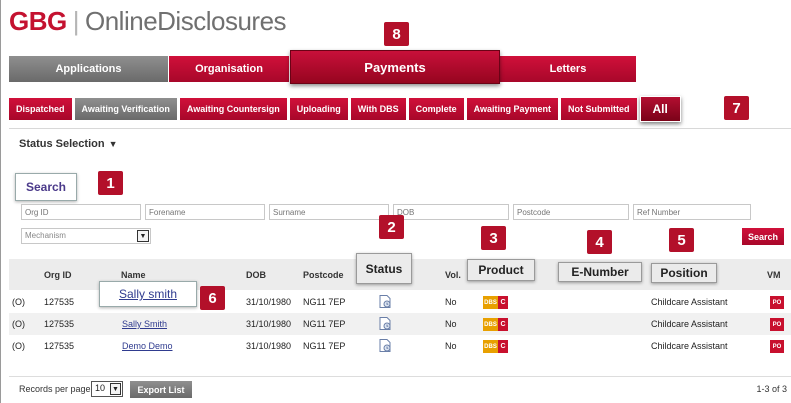 The height and width of the screenshot is (403, 791). I want to click on status-tab-awaiting-verification: Awaiting Verification, so click(125, 109).